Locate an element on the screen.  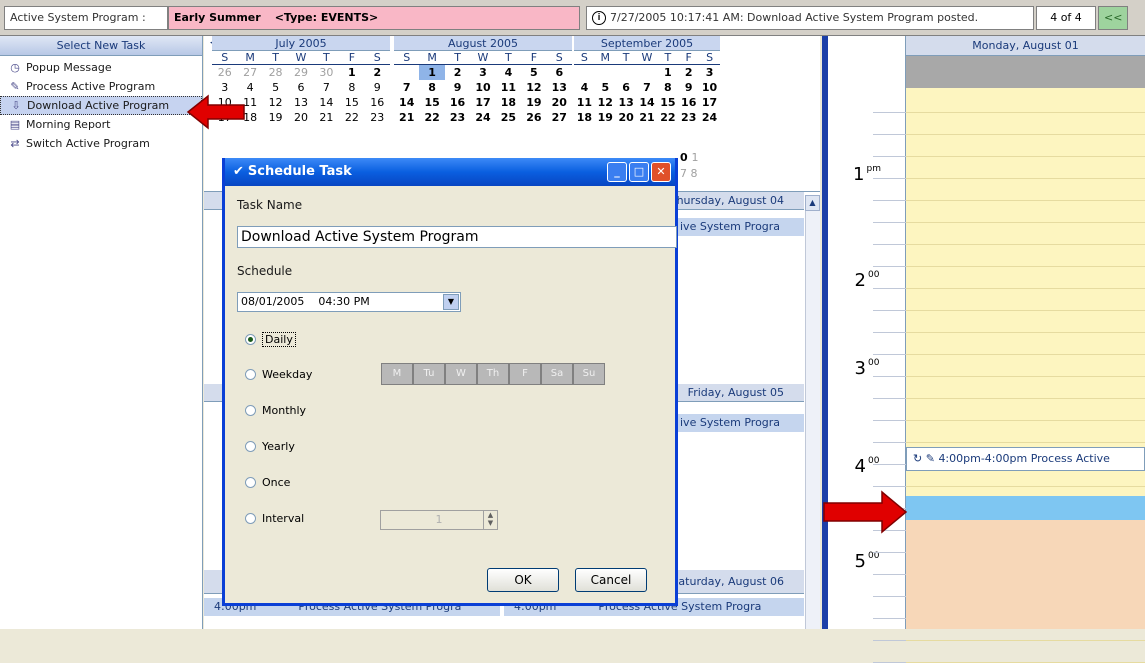
calendar-day: 25 is located at coordinates (508, 117).